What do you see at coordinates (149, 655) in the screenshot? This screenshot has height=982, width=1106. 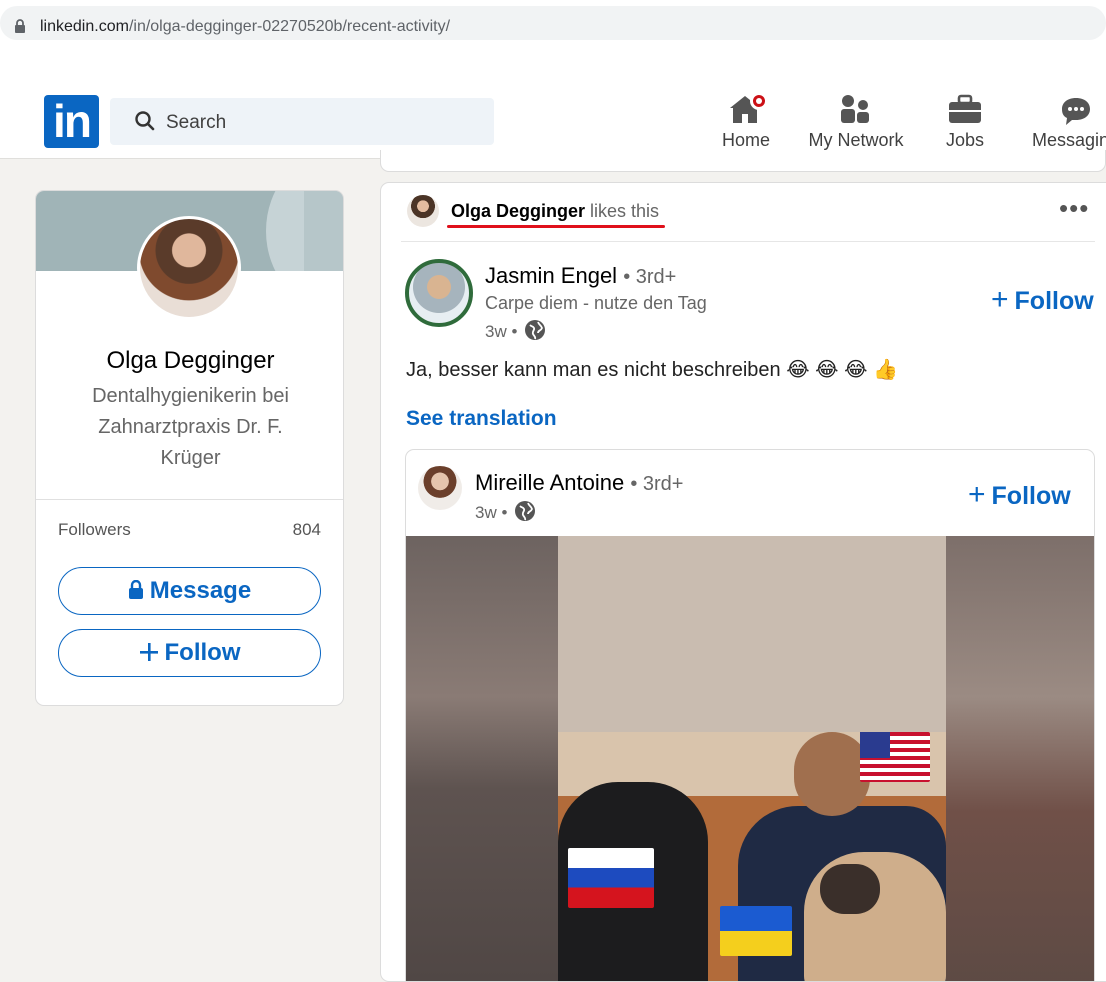 I see `plus-icon` at bounding box center [149, 655].